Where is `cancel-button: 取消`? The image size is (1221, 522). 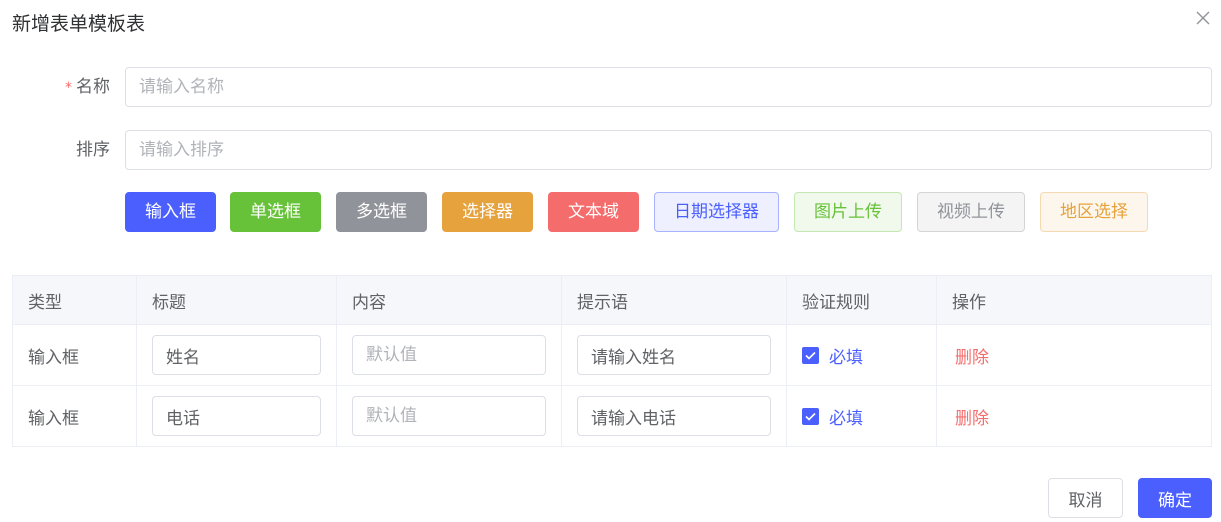 cancel-button: 取消 is located at coordinates (1085, 498).